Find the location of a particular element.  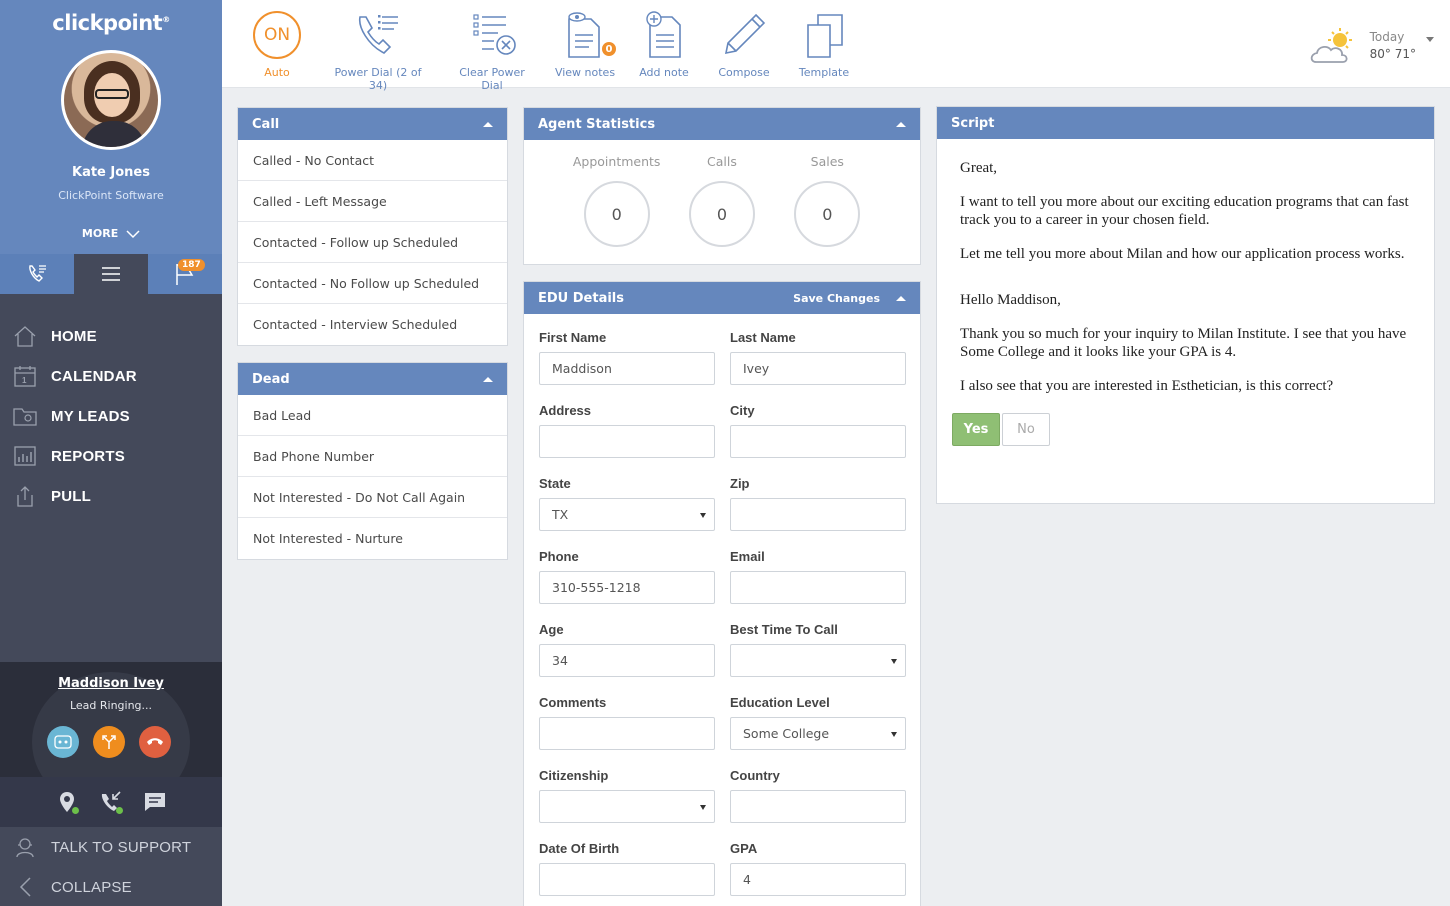

compose-button: Compose is located at coordinates (744, 44).